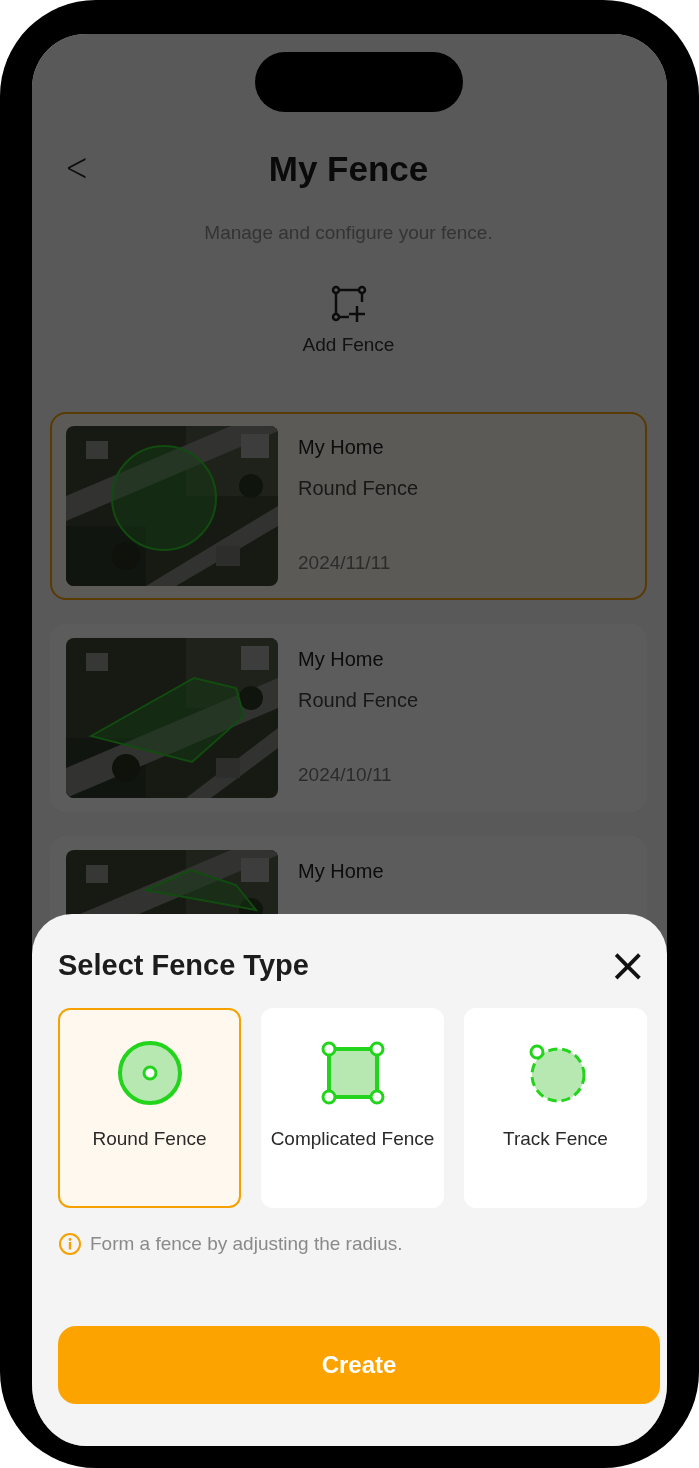 Image resolution: width=699 pixels, height=1468 pixels. I want to click on back-button: <, so click(77, 167).